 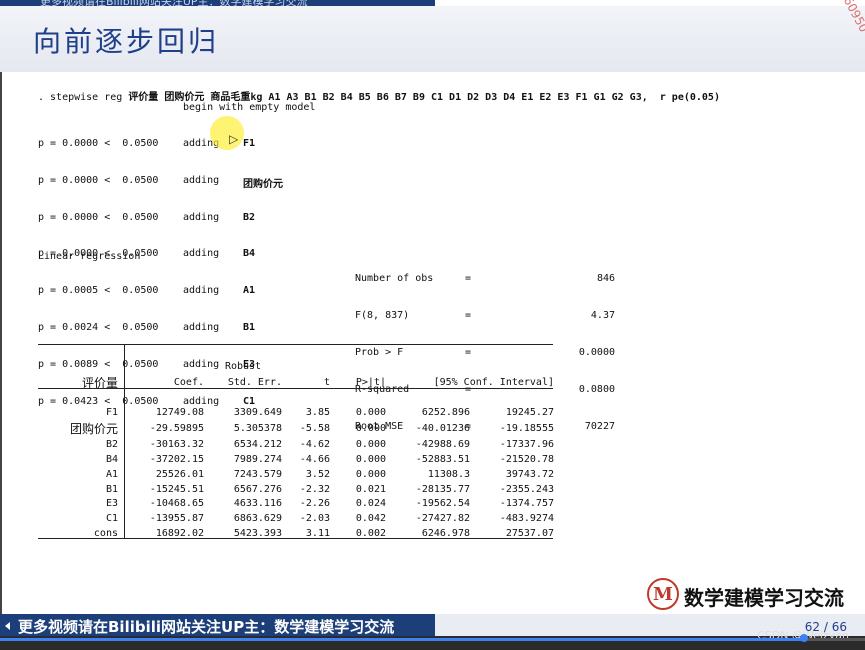 I want to click on cell-t: 3.85, so click(x=317, y=413).